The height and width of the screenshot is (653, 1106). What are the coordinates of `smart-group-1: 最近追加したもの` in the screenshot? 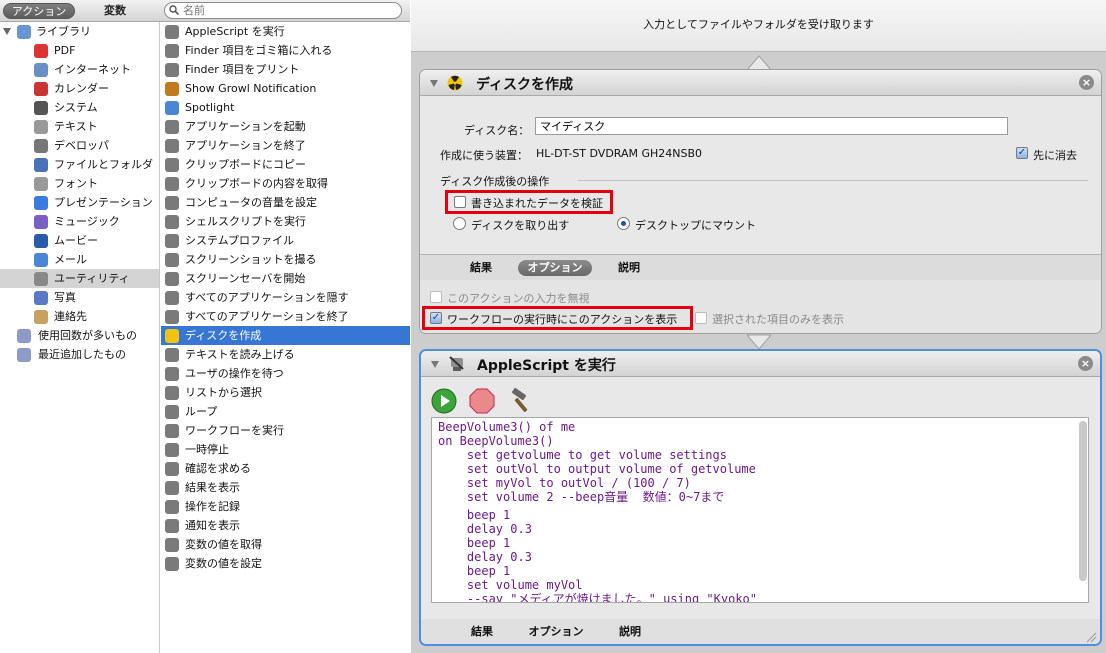 It's located at (79, 354).